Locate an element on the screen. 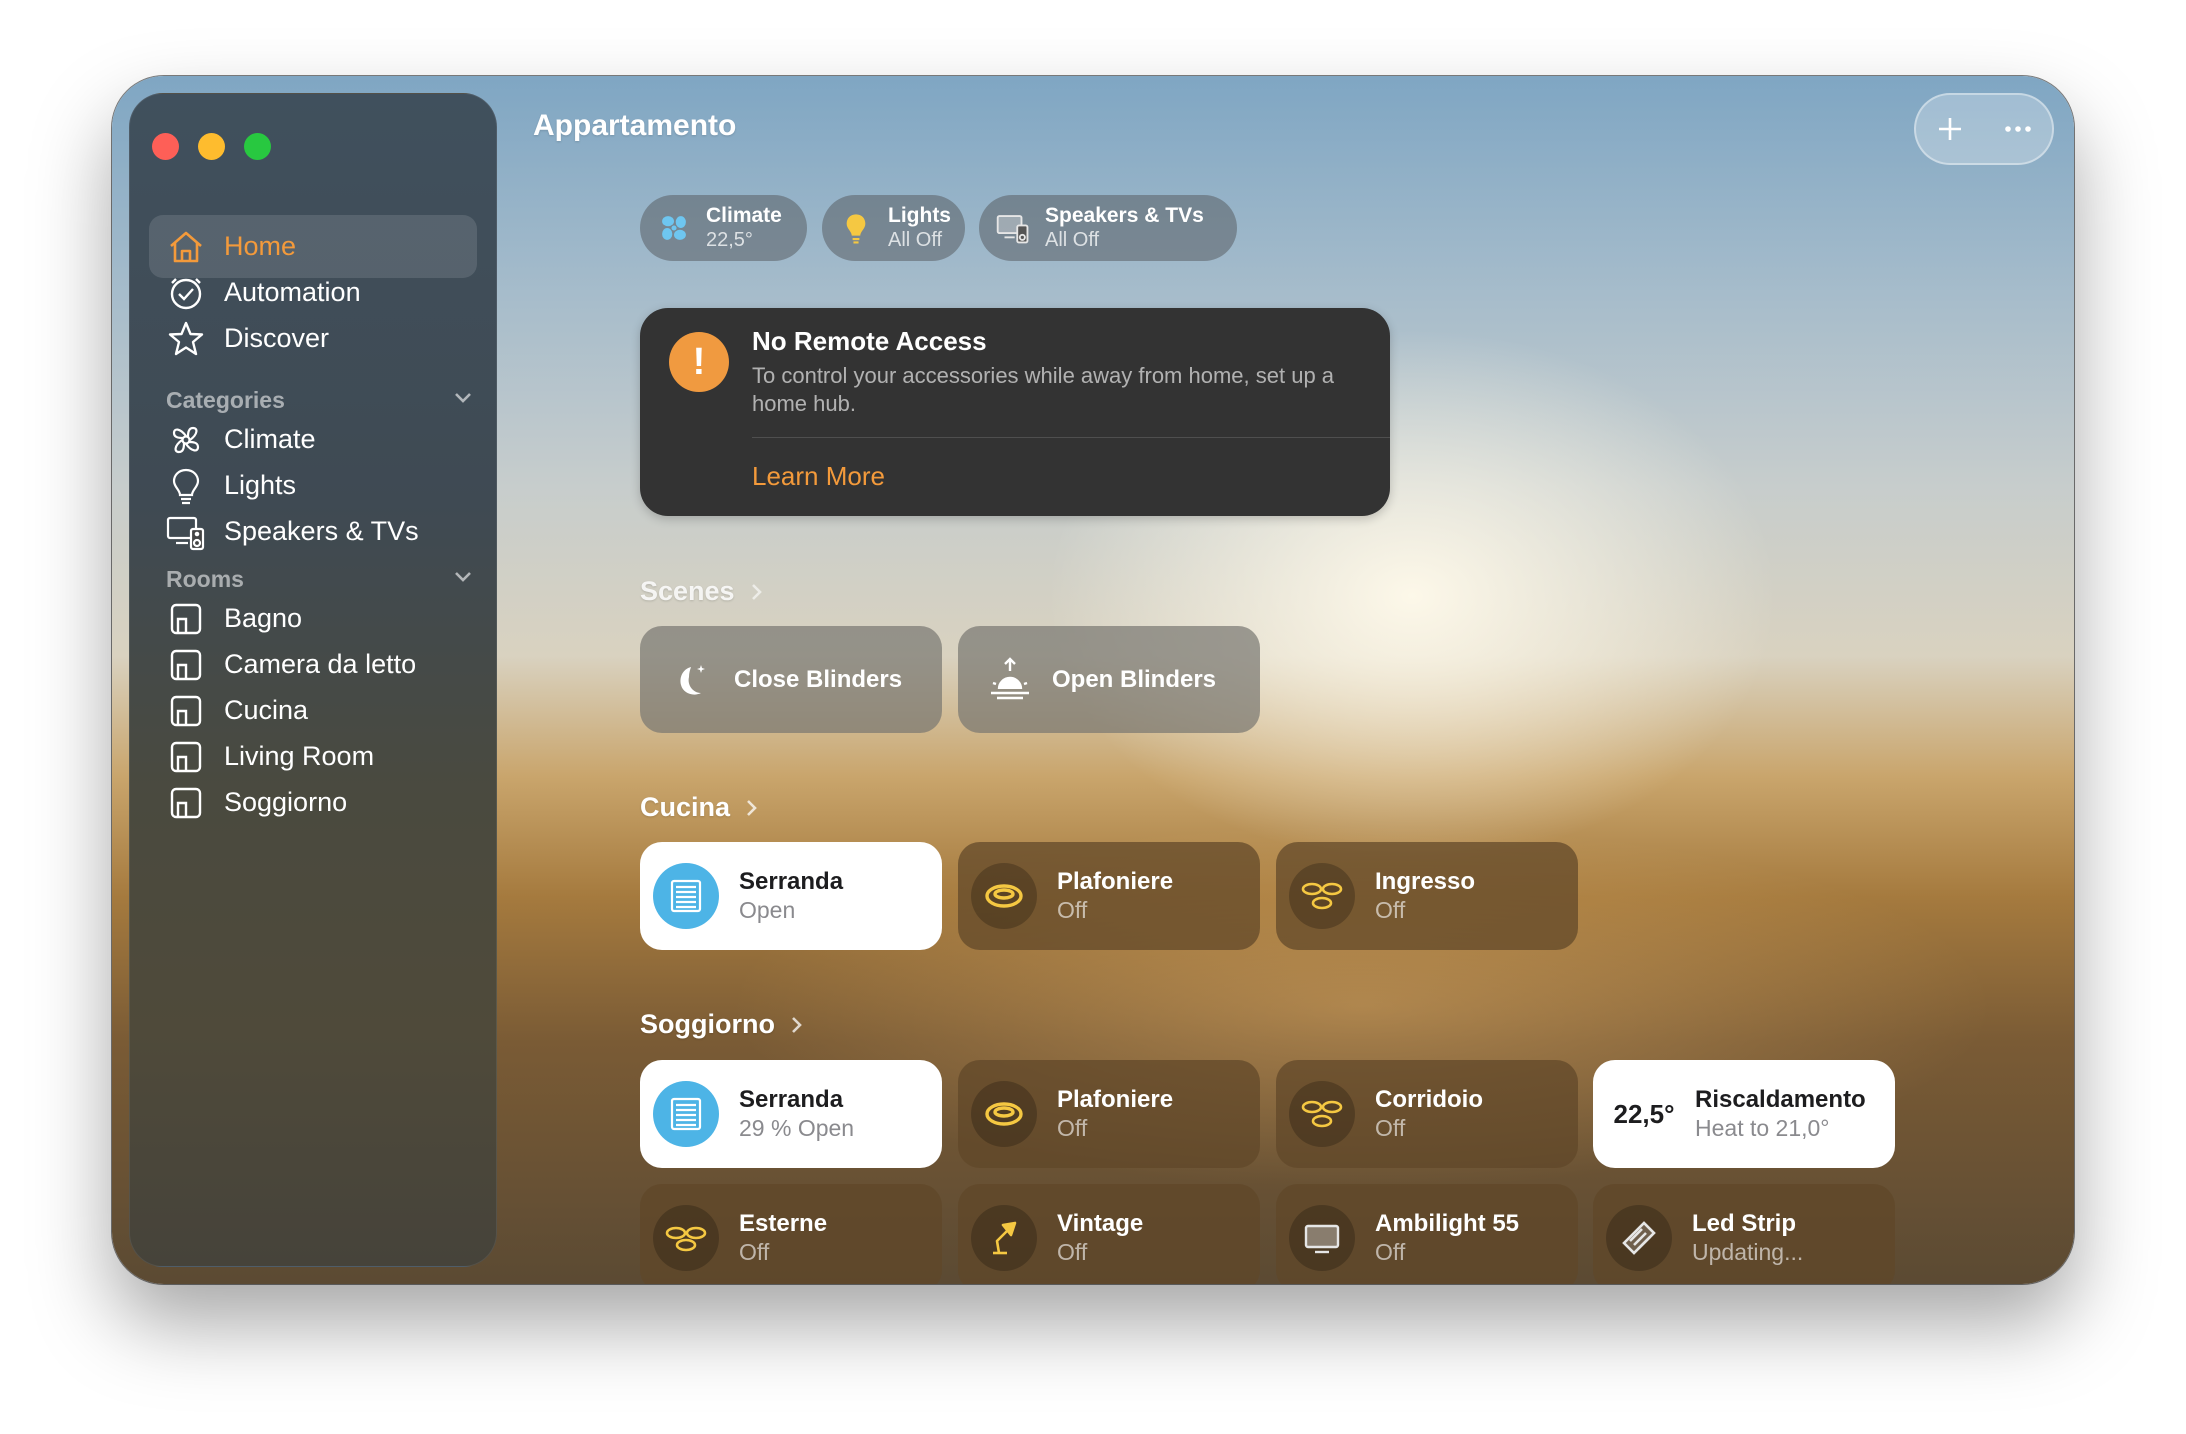  accessory-tile-soggiorno-corridoio: Corridoio Off is located at coordinates (1427, 1114).